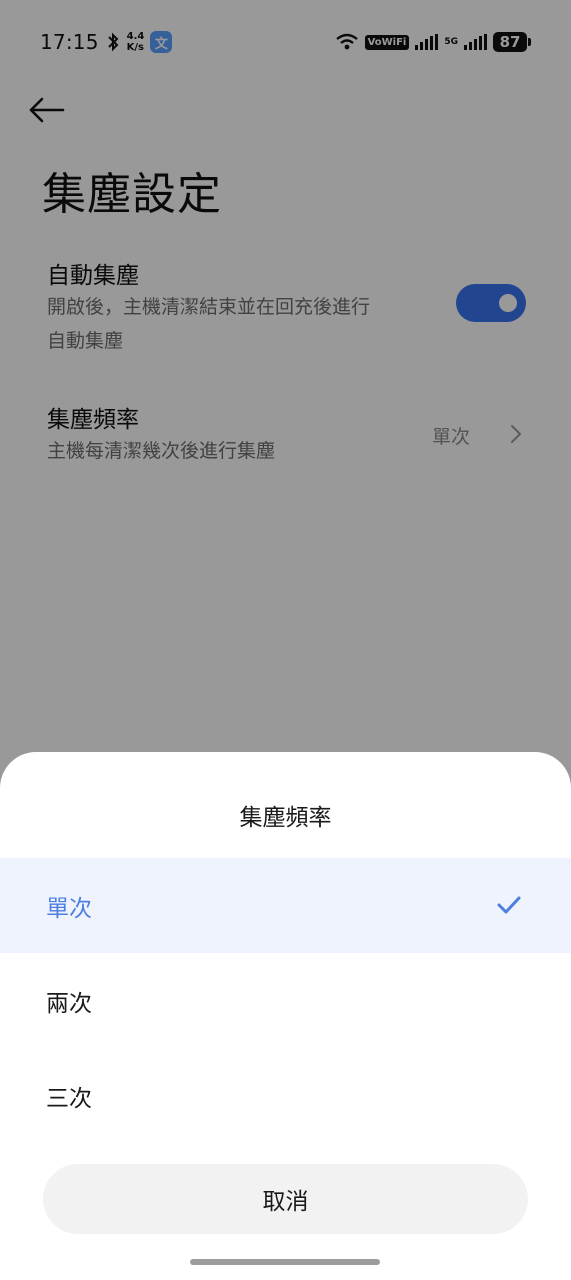  I want to click on option-once: 單次, so click(285, 905).